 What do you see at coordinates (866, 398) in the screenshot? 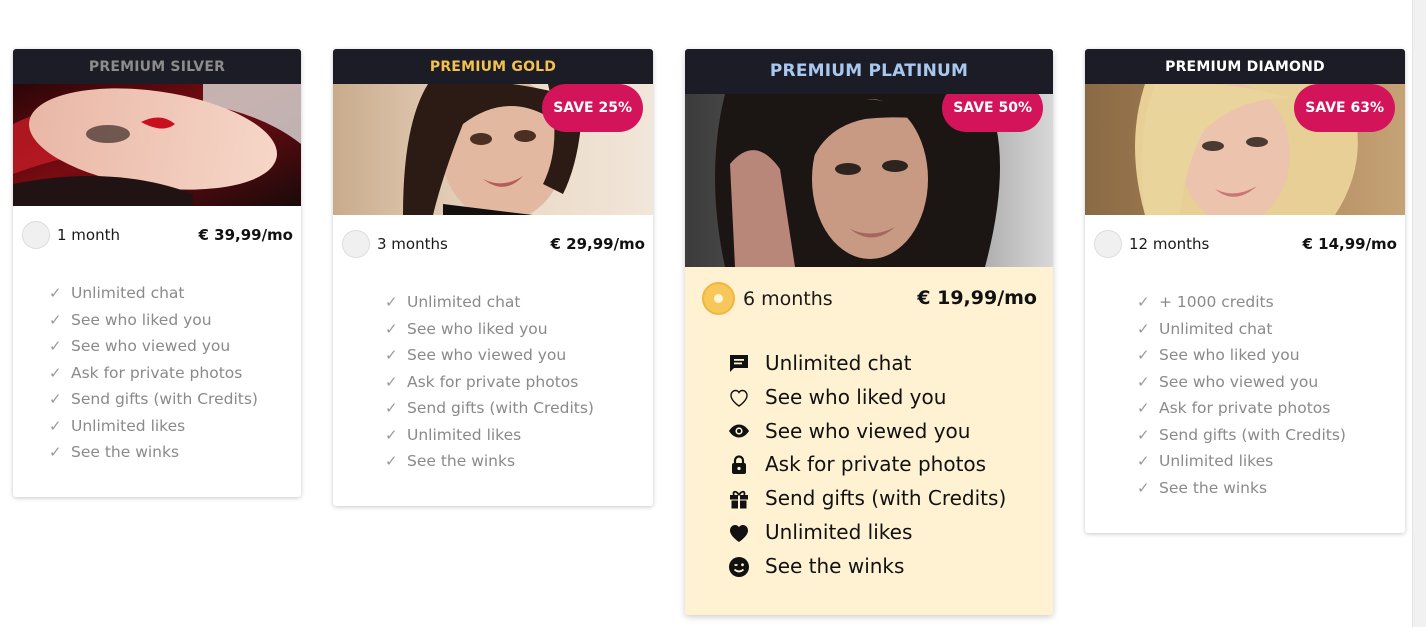
I see `feature-item: See who liked you` at bounding box center [866, 398].